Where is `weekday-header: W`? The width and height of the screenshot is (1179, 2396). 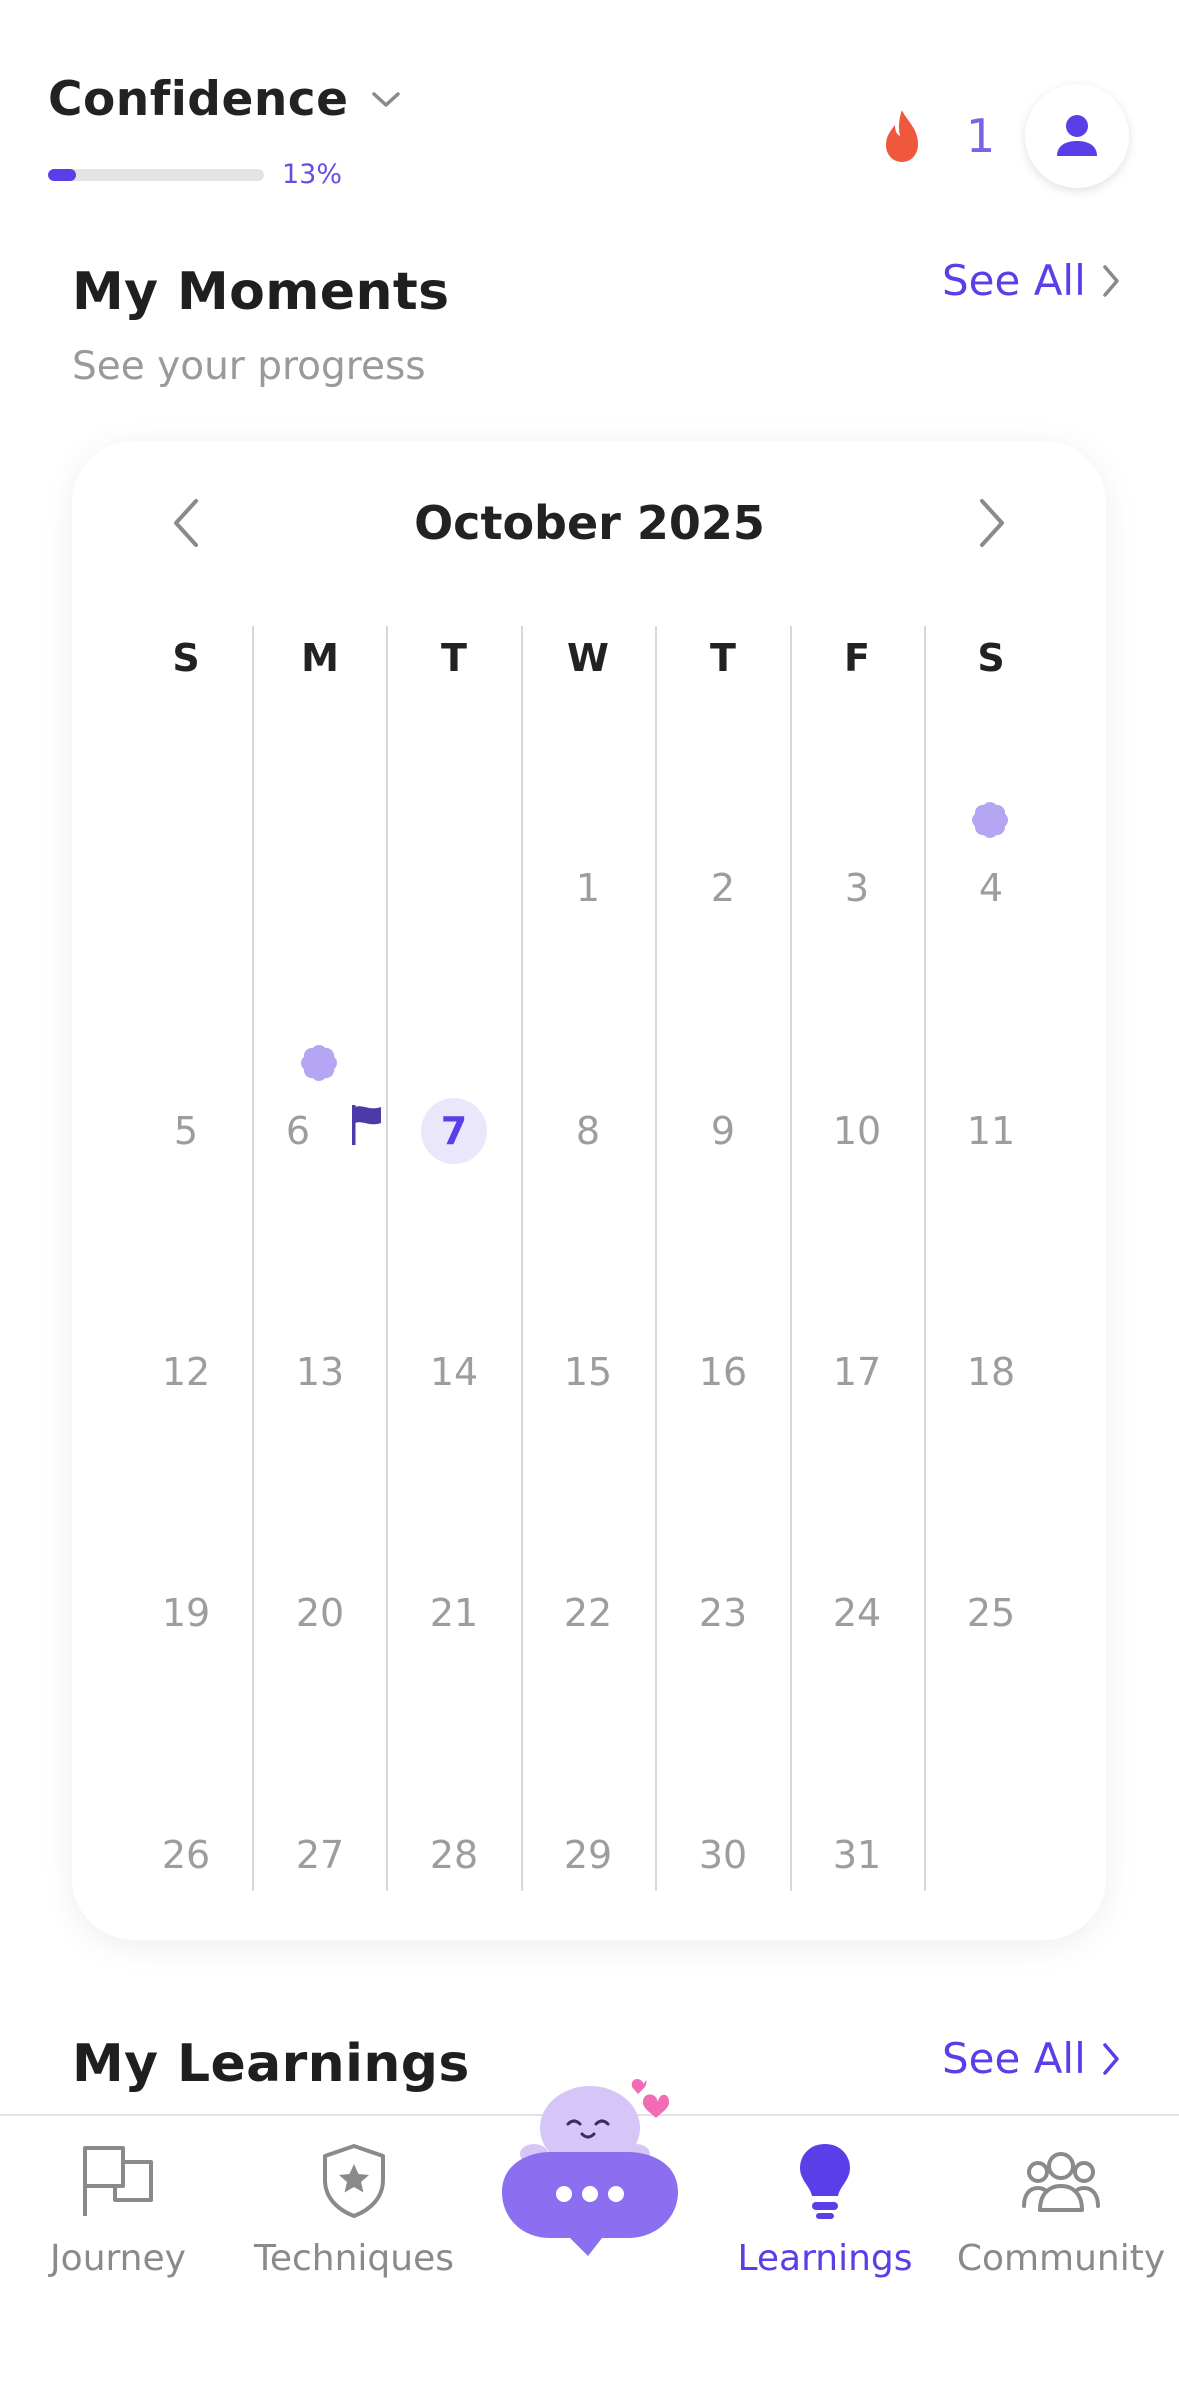 weekday-header: W is located at coordinates (588, 658).